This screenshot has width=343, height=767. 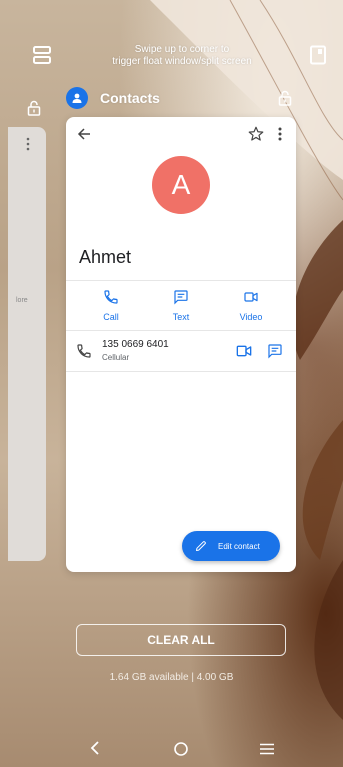 What do you see at coordinates (105, 257) in the screenshot?
I see `contact-name: Ahmet` at bounding box center [105, 257].